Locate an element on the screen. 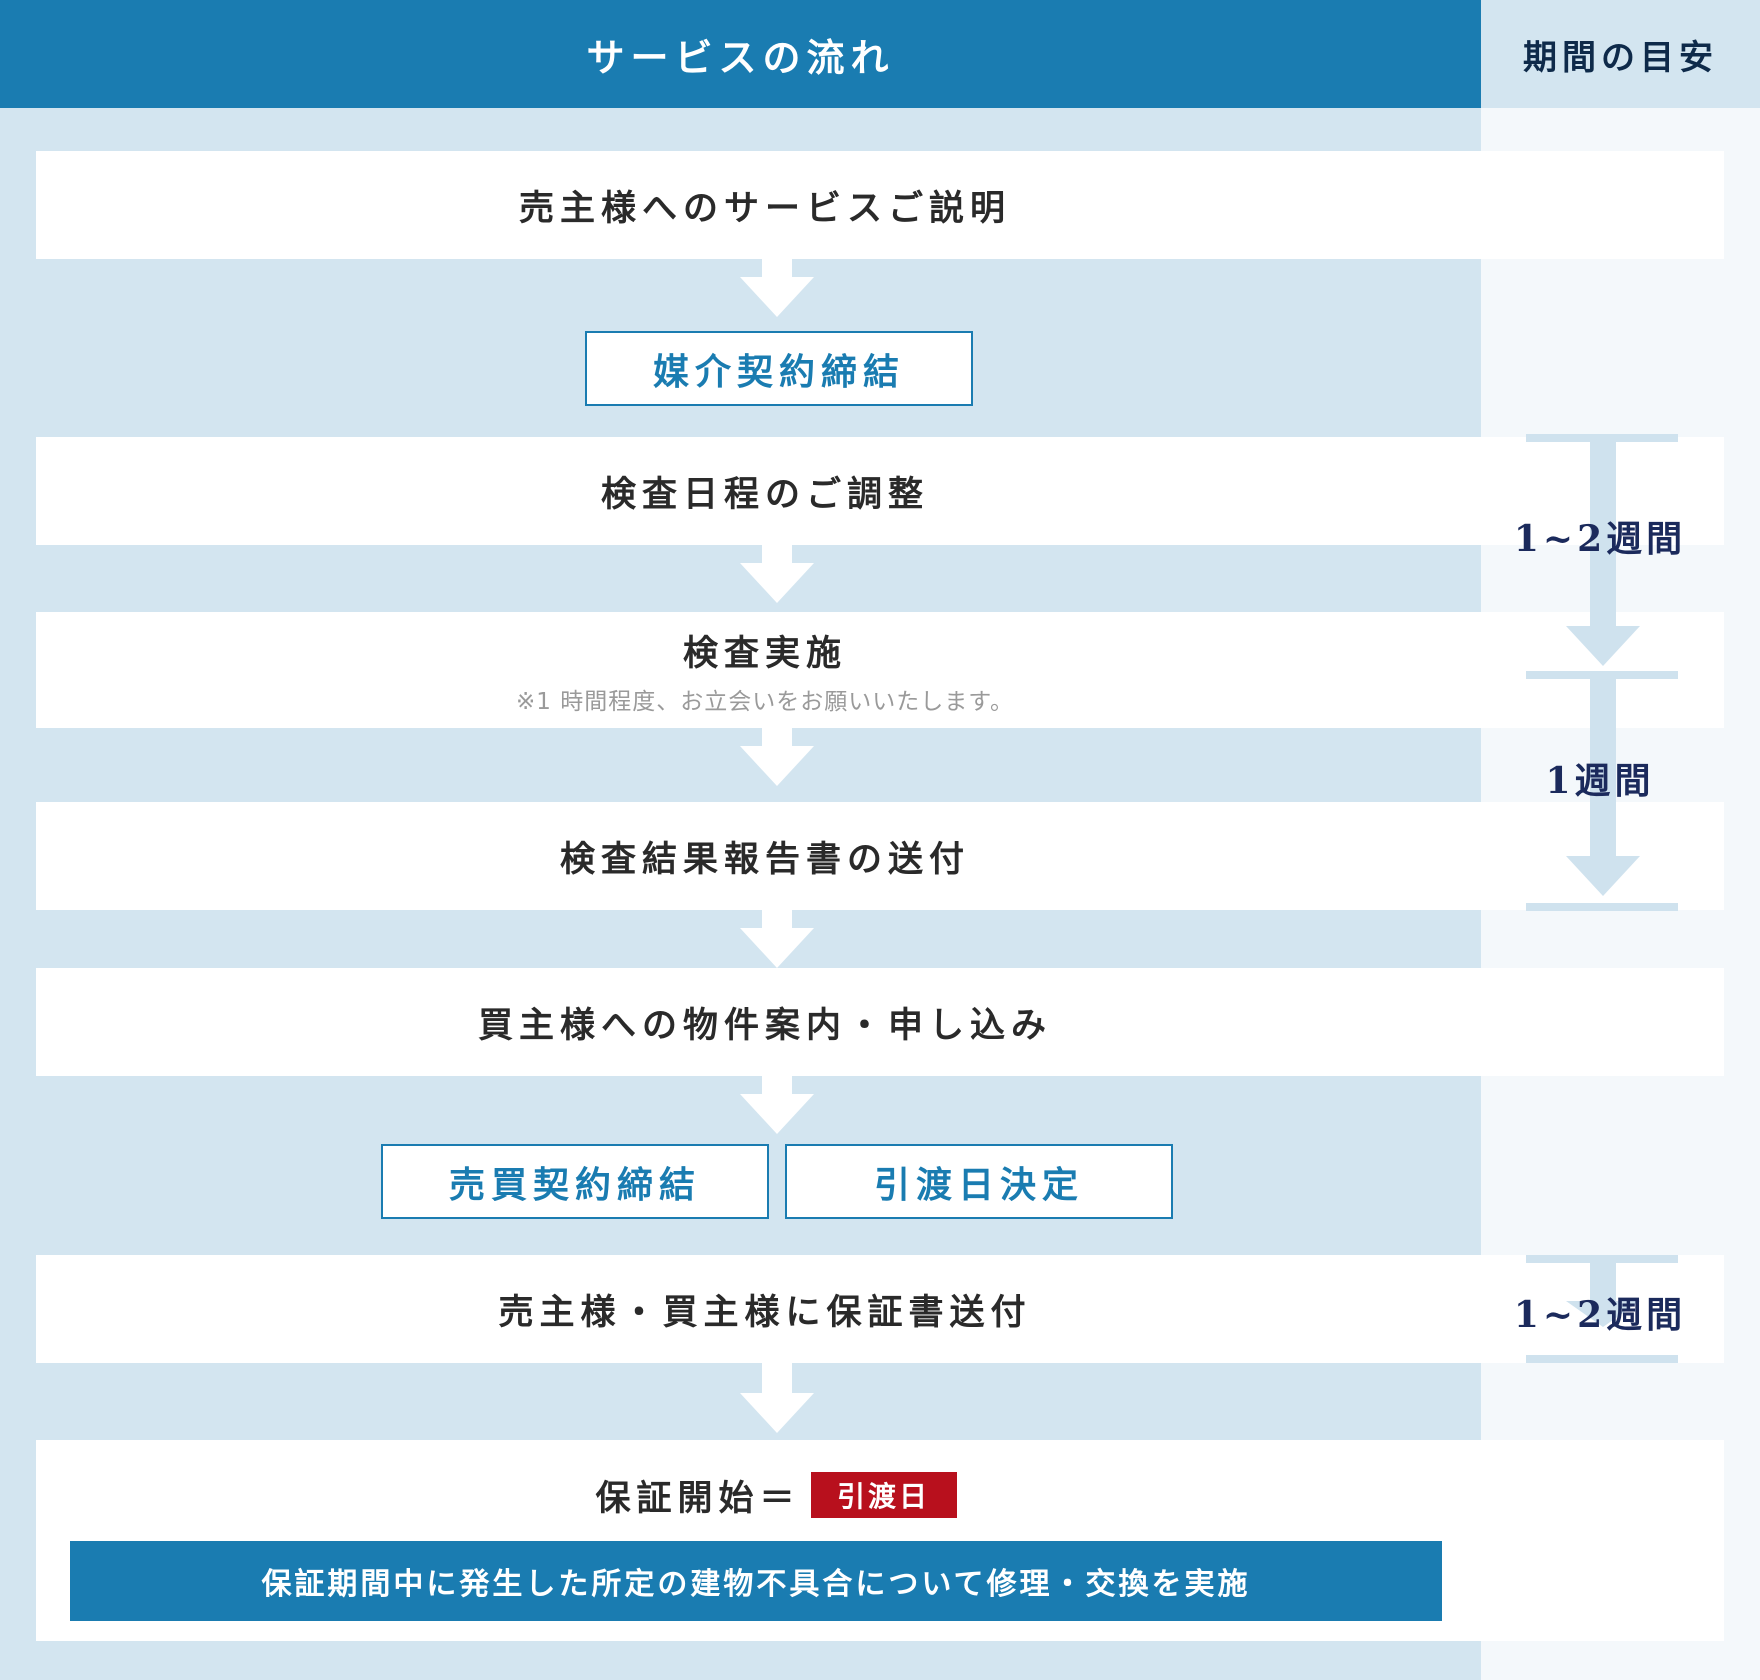  handover-date-badge: 引渡日 is located at coordinates (883, 1495).